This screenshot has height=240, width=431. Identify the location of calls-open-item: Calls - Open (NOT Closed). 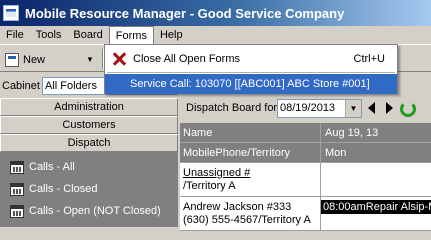
(89, 211).